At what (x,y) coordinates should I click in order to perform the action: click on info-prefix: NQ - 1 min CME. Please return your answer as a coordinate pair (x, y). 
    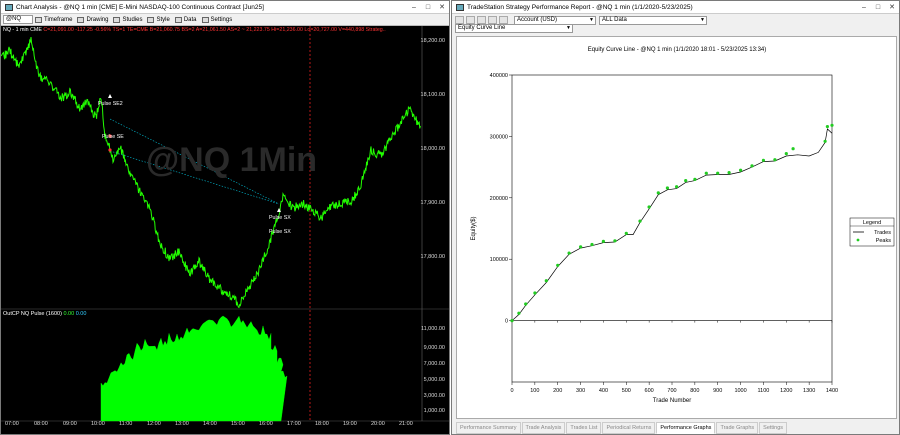
    Looking at the image, I should click on (22, 30).